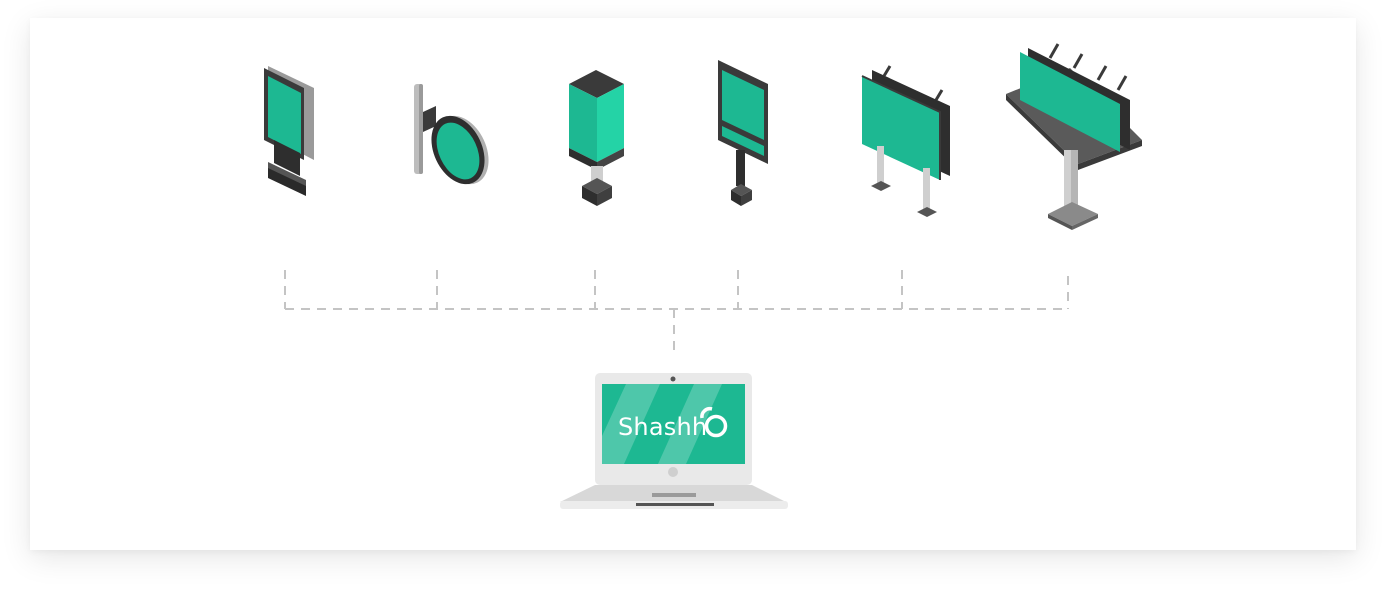  I want to click on laptop-icon, so click(674, 441).